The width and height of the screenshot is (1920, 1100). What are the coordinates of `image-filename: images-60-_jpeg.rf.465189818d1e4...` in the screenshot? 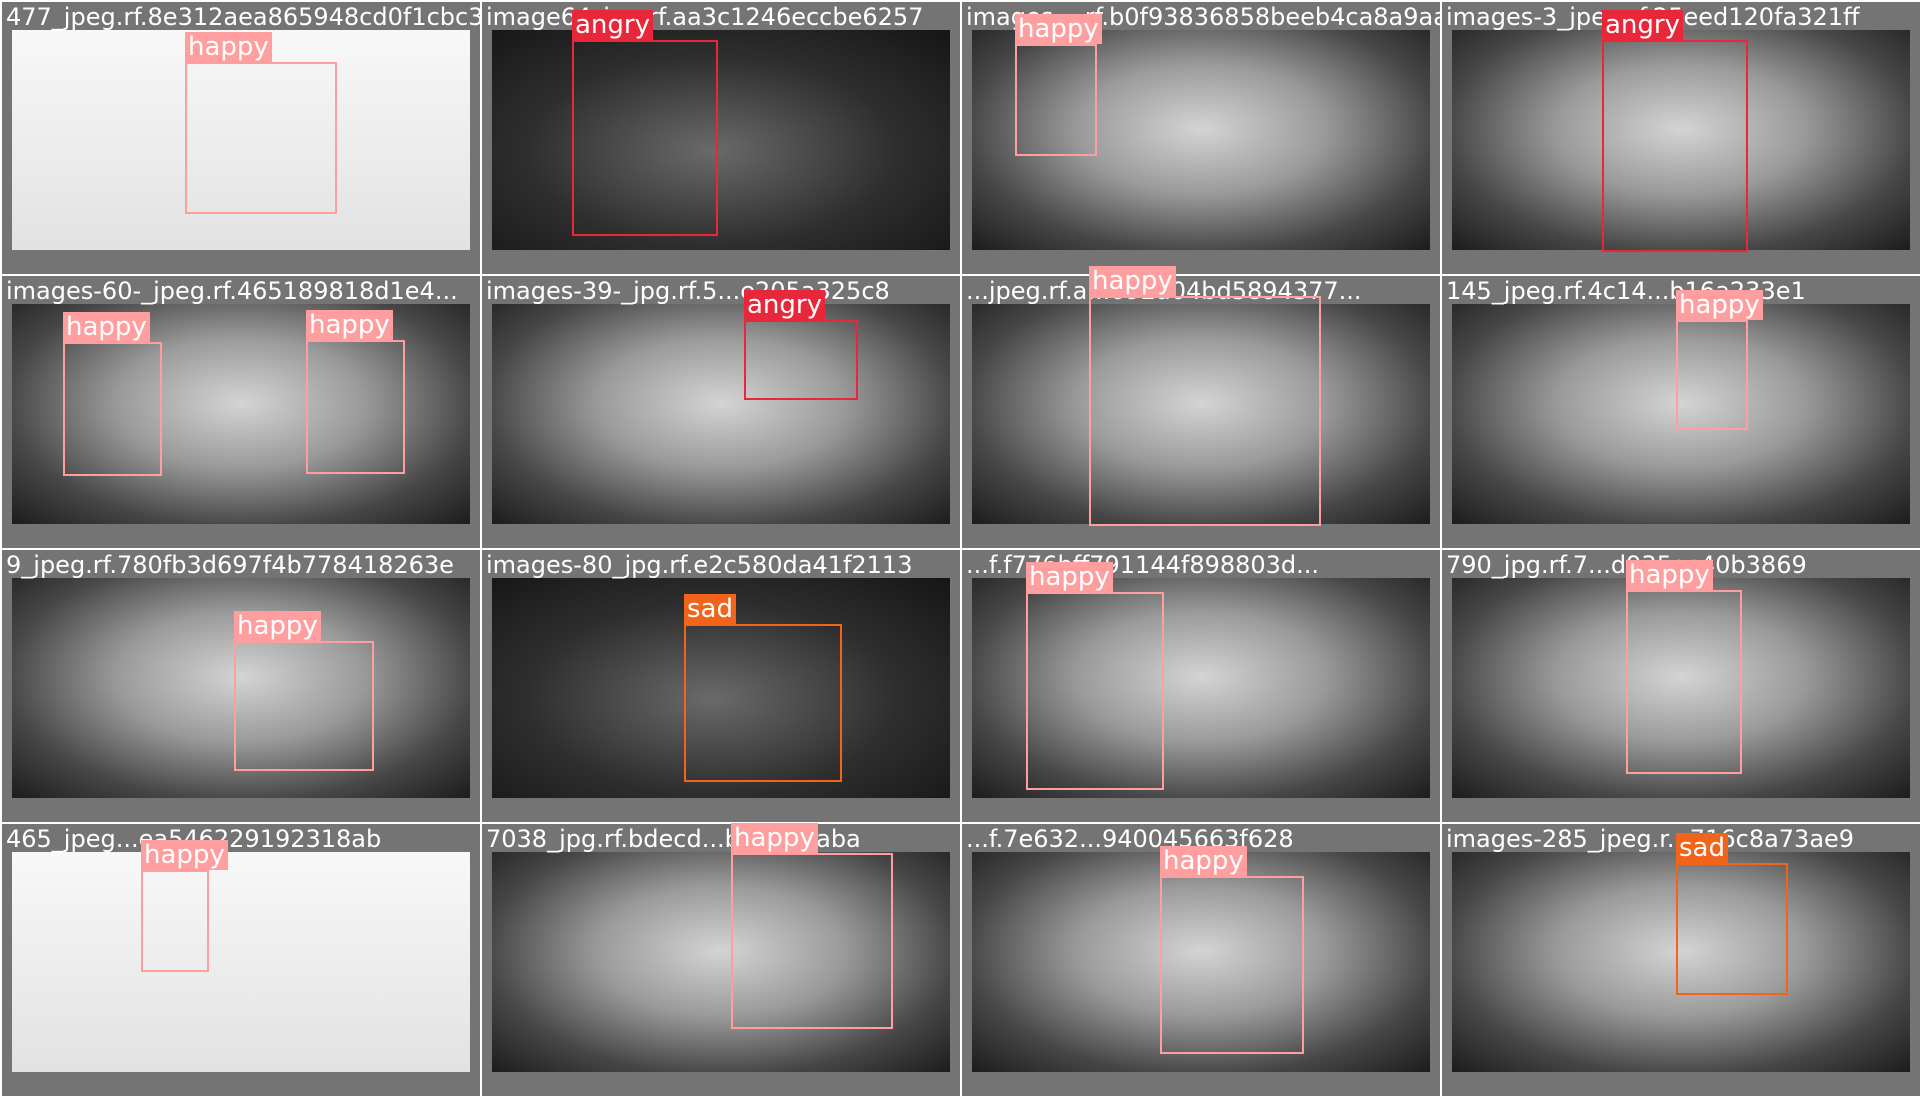 It's located at (232, 291).